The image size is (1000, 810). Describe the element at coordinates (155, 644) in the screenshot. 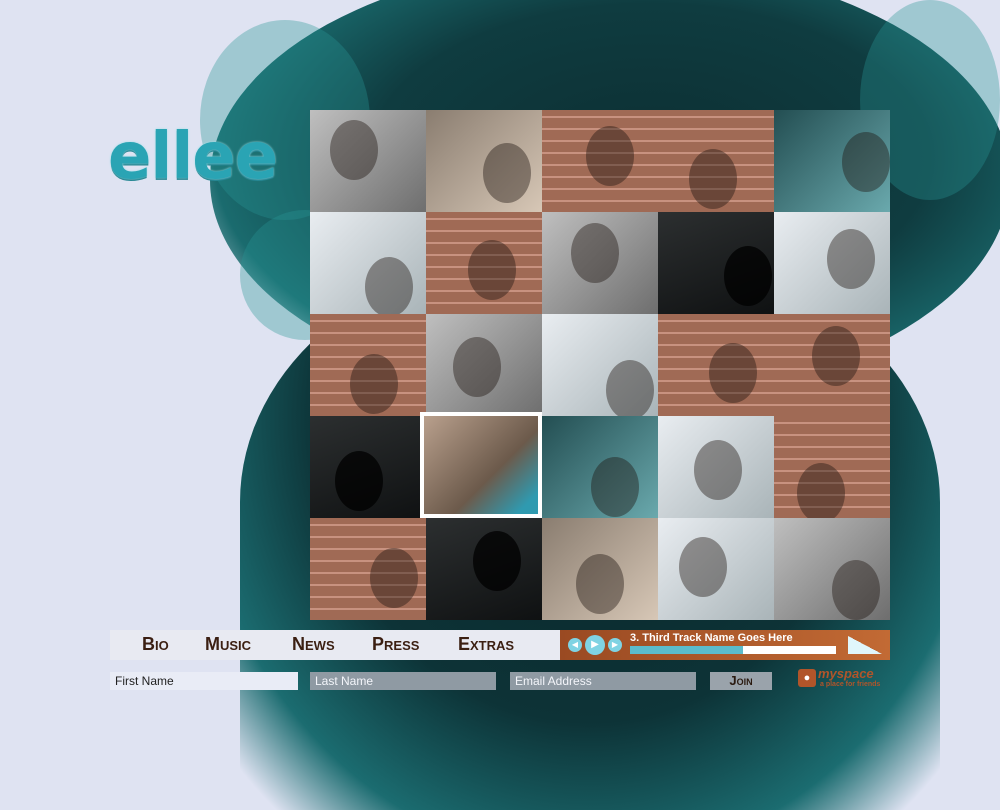

I see `nav-bio: Bio` at that location.